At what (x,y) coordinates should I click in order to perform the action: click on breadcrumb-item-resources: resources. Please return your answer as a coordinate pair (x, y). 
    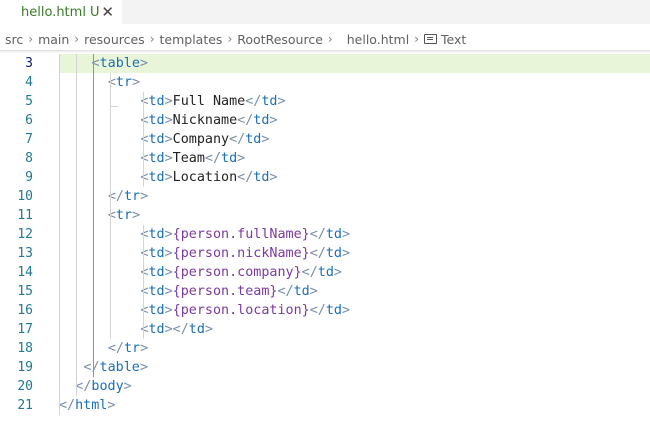
    Looking at the image, I should click on (114, 39).